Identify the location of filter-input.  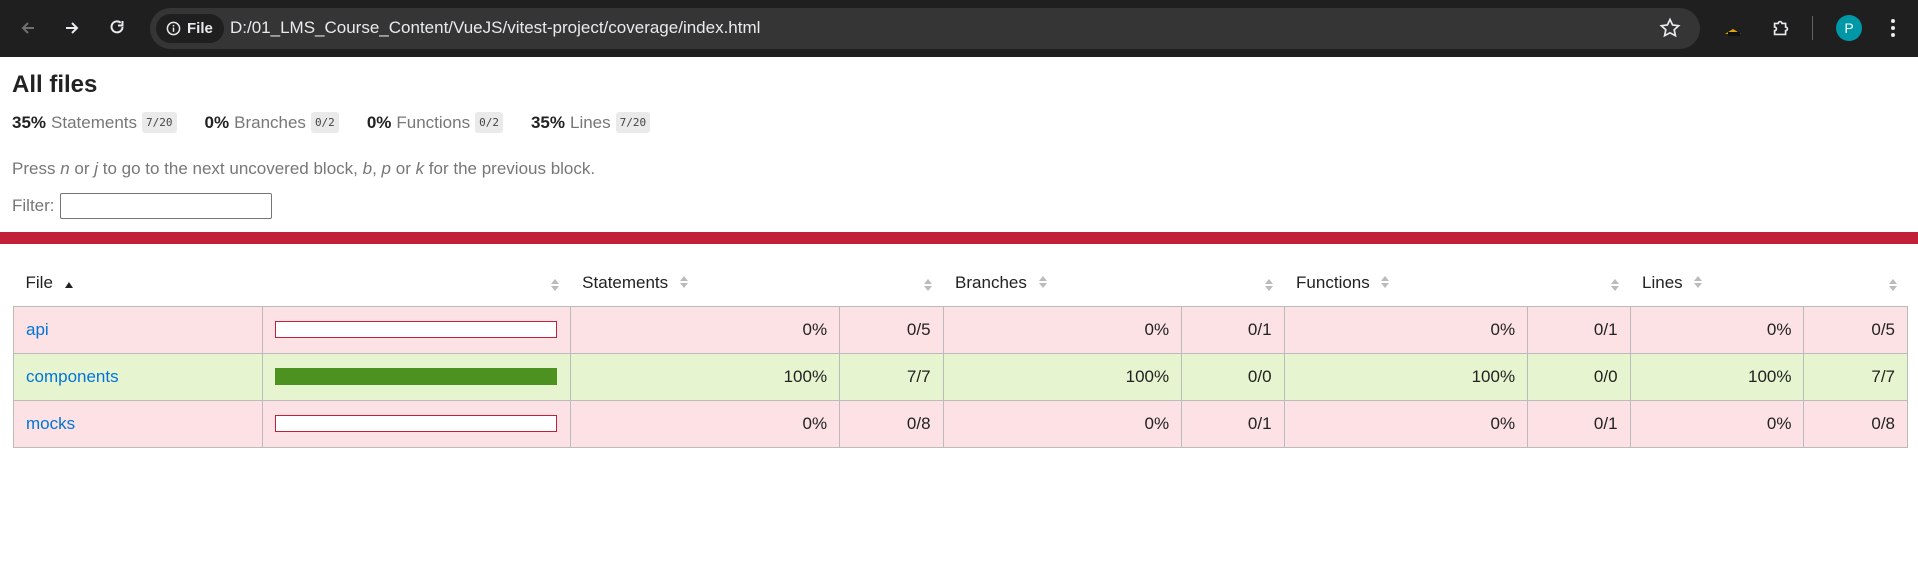
(165, 206).